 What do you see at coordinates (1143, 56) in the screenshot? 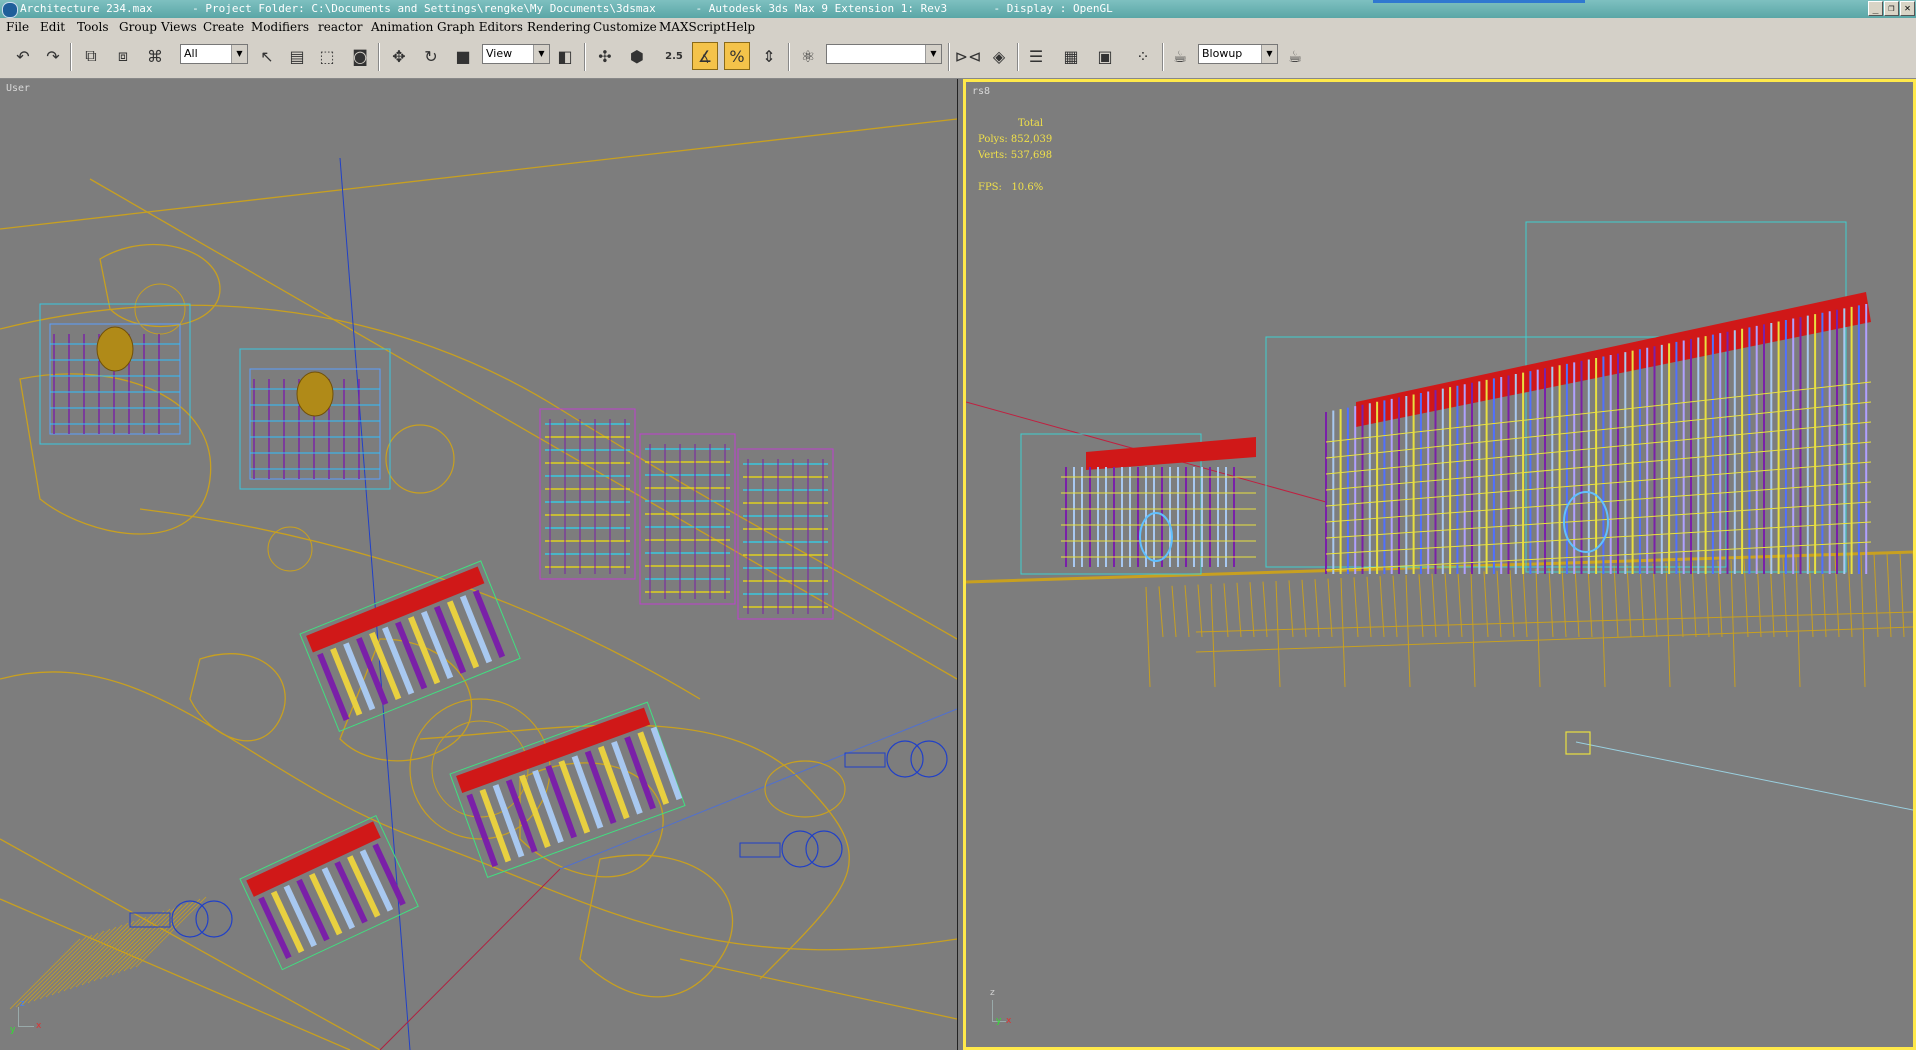
I see `material-editor-icon: ⁘` at bounding box center [1143, 56].